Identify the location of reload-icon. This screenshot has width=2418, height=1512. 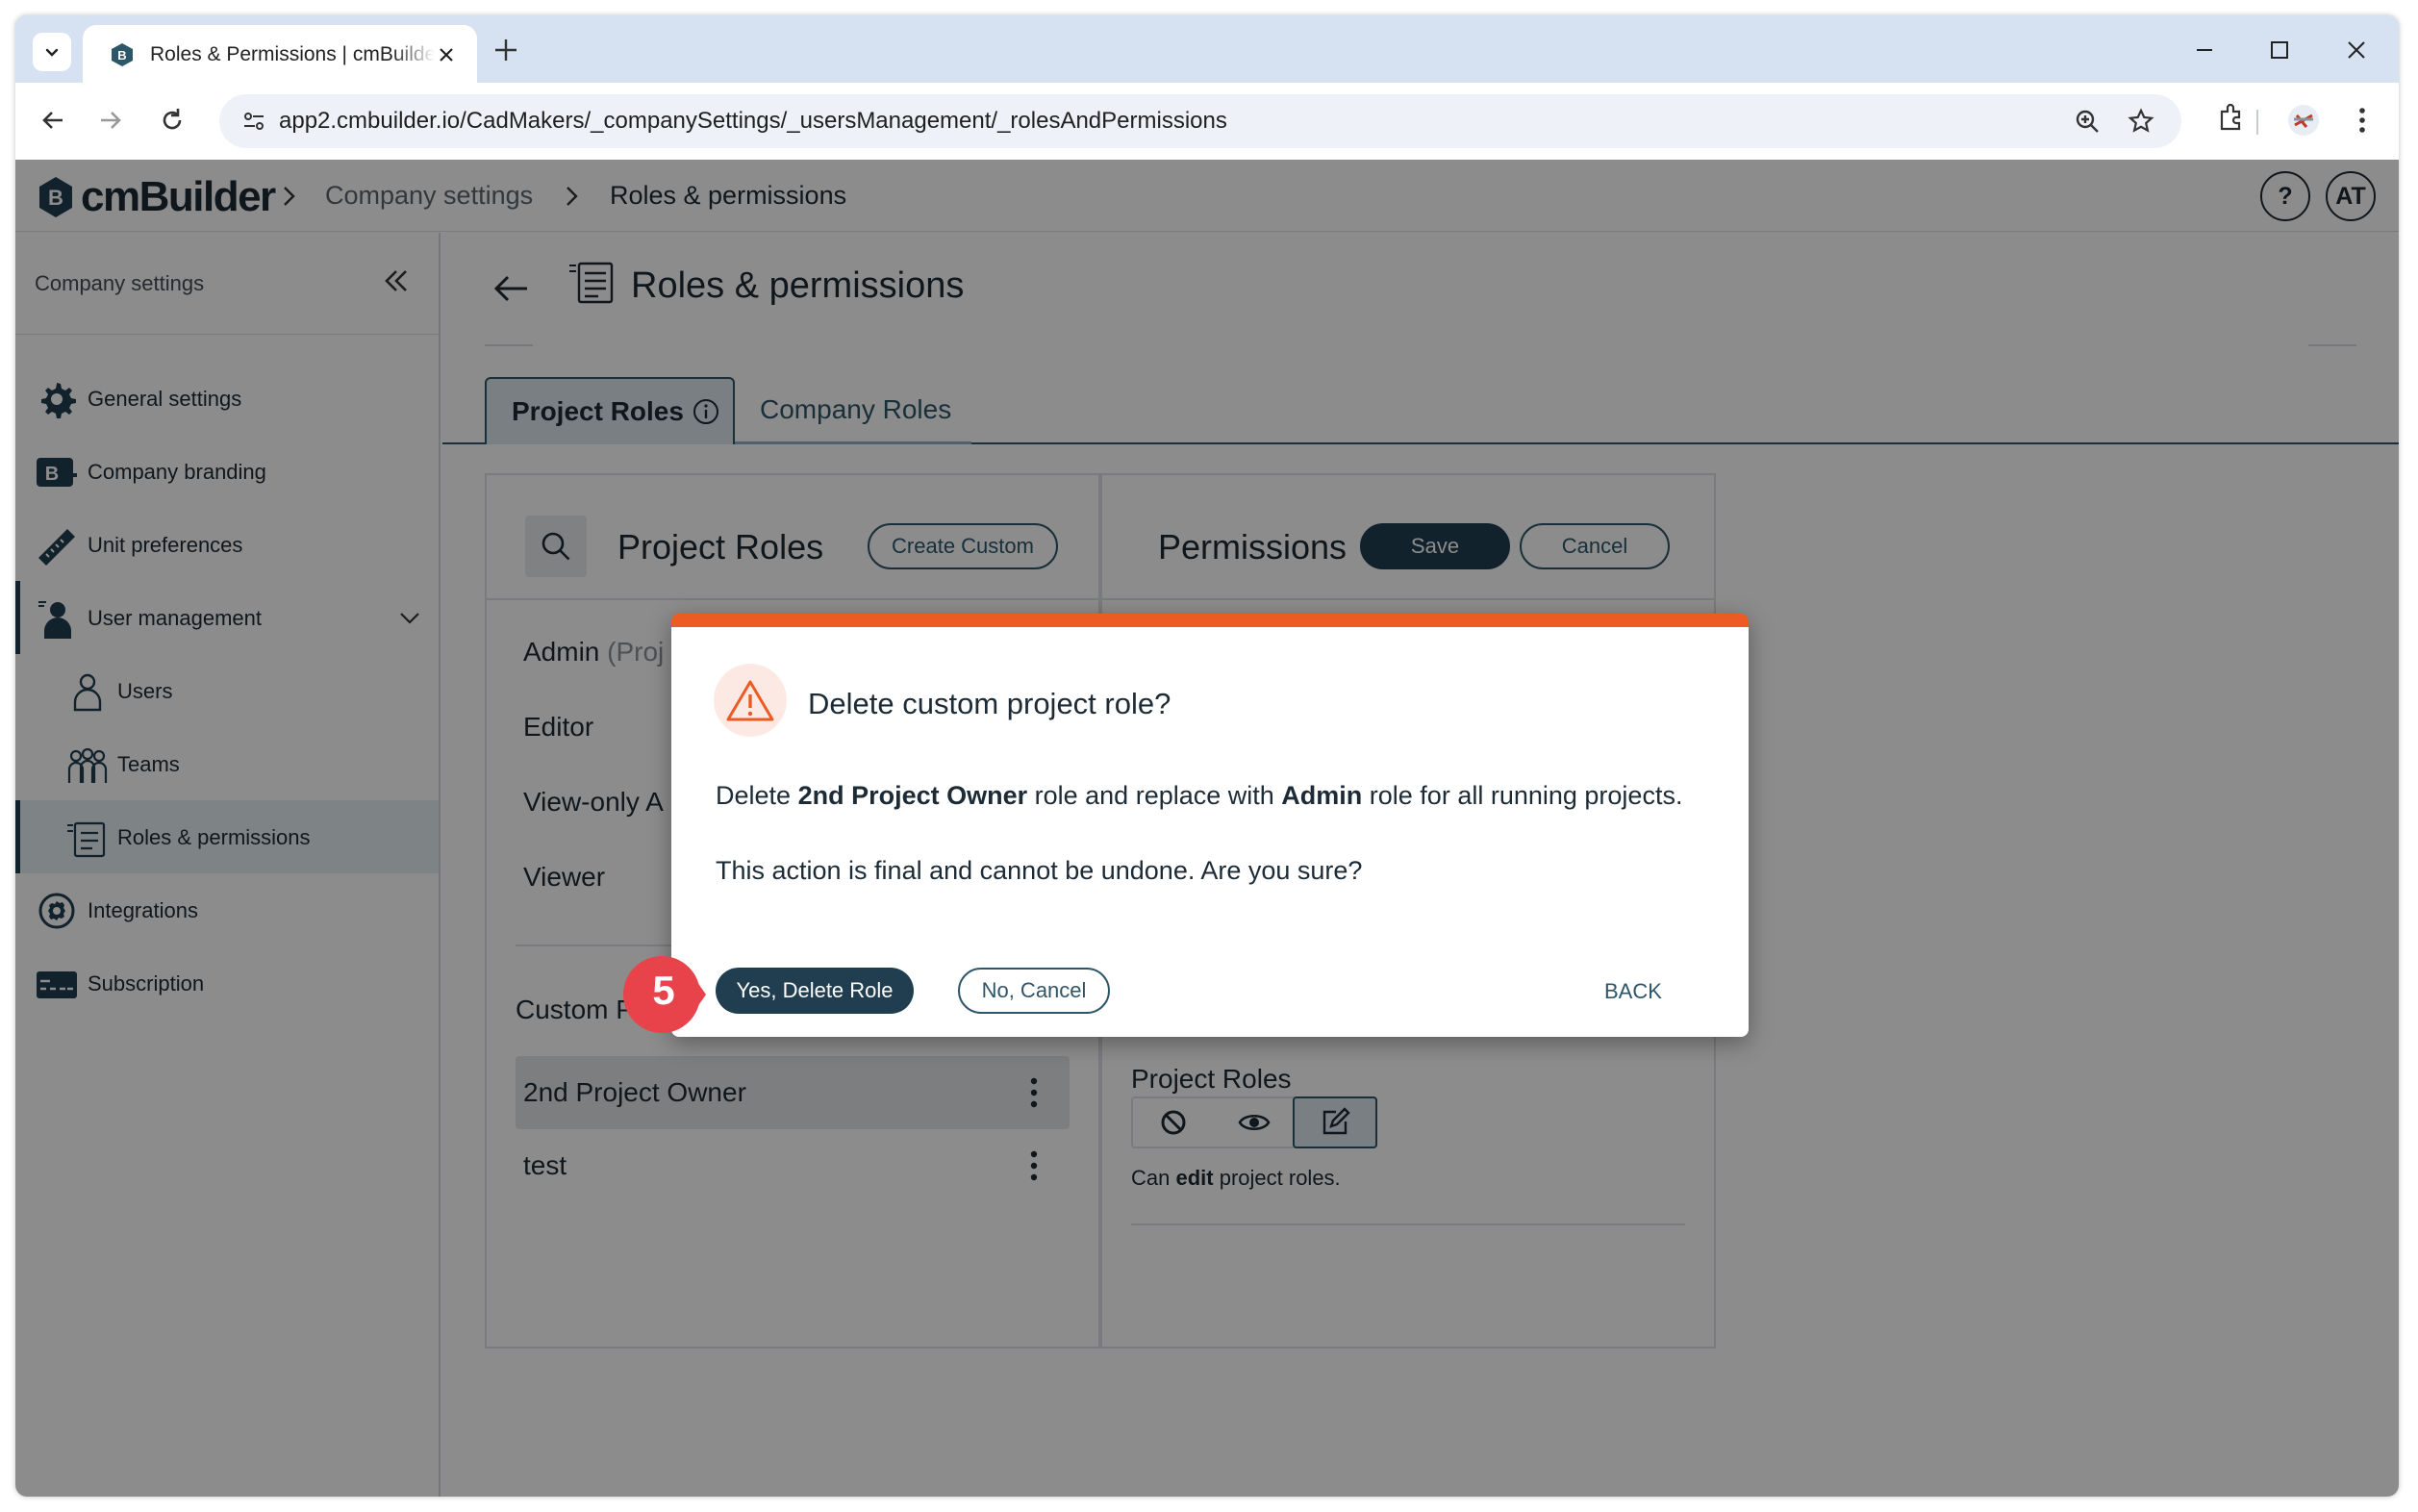
(172, 121).